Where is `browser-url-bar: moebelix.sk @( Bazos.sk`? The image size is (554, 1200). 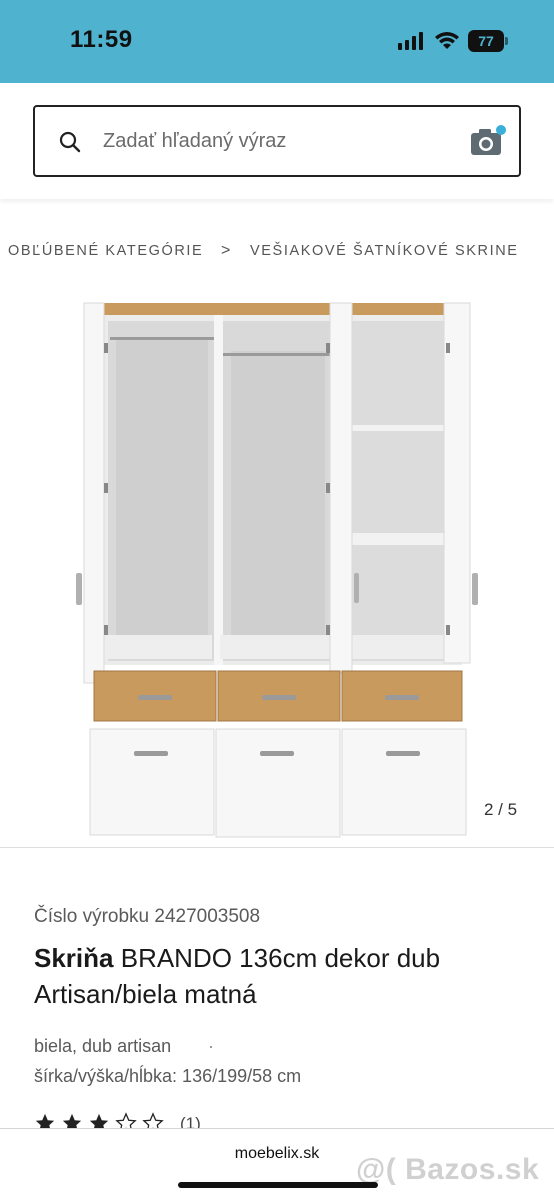
browser-url-bar: moebelix.sk @( Bazos.sk is located at coordinates (277, 1164).